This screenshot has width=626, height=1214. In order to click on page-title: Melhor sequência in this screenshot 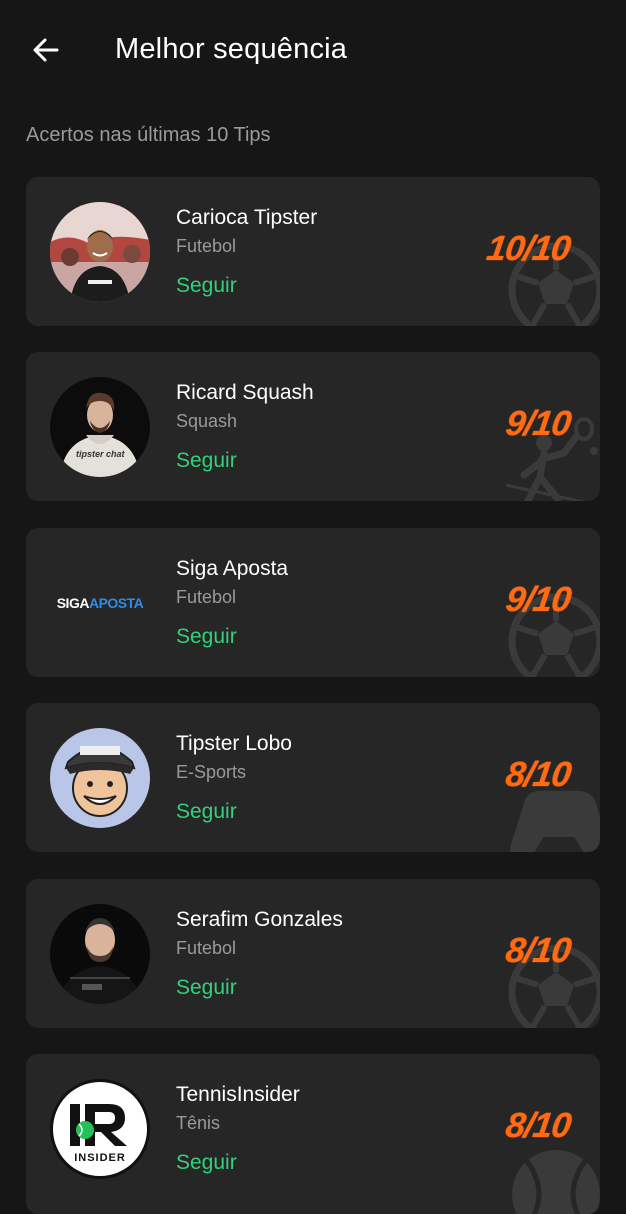, I will do `click(231, 49)`.